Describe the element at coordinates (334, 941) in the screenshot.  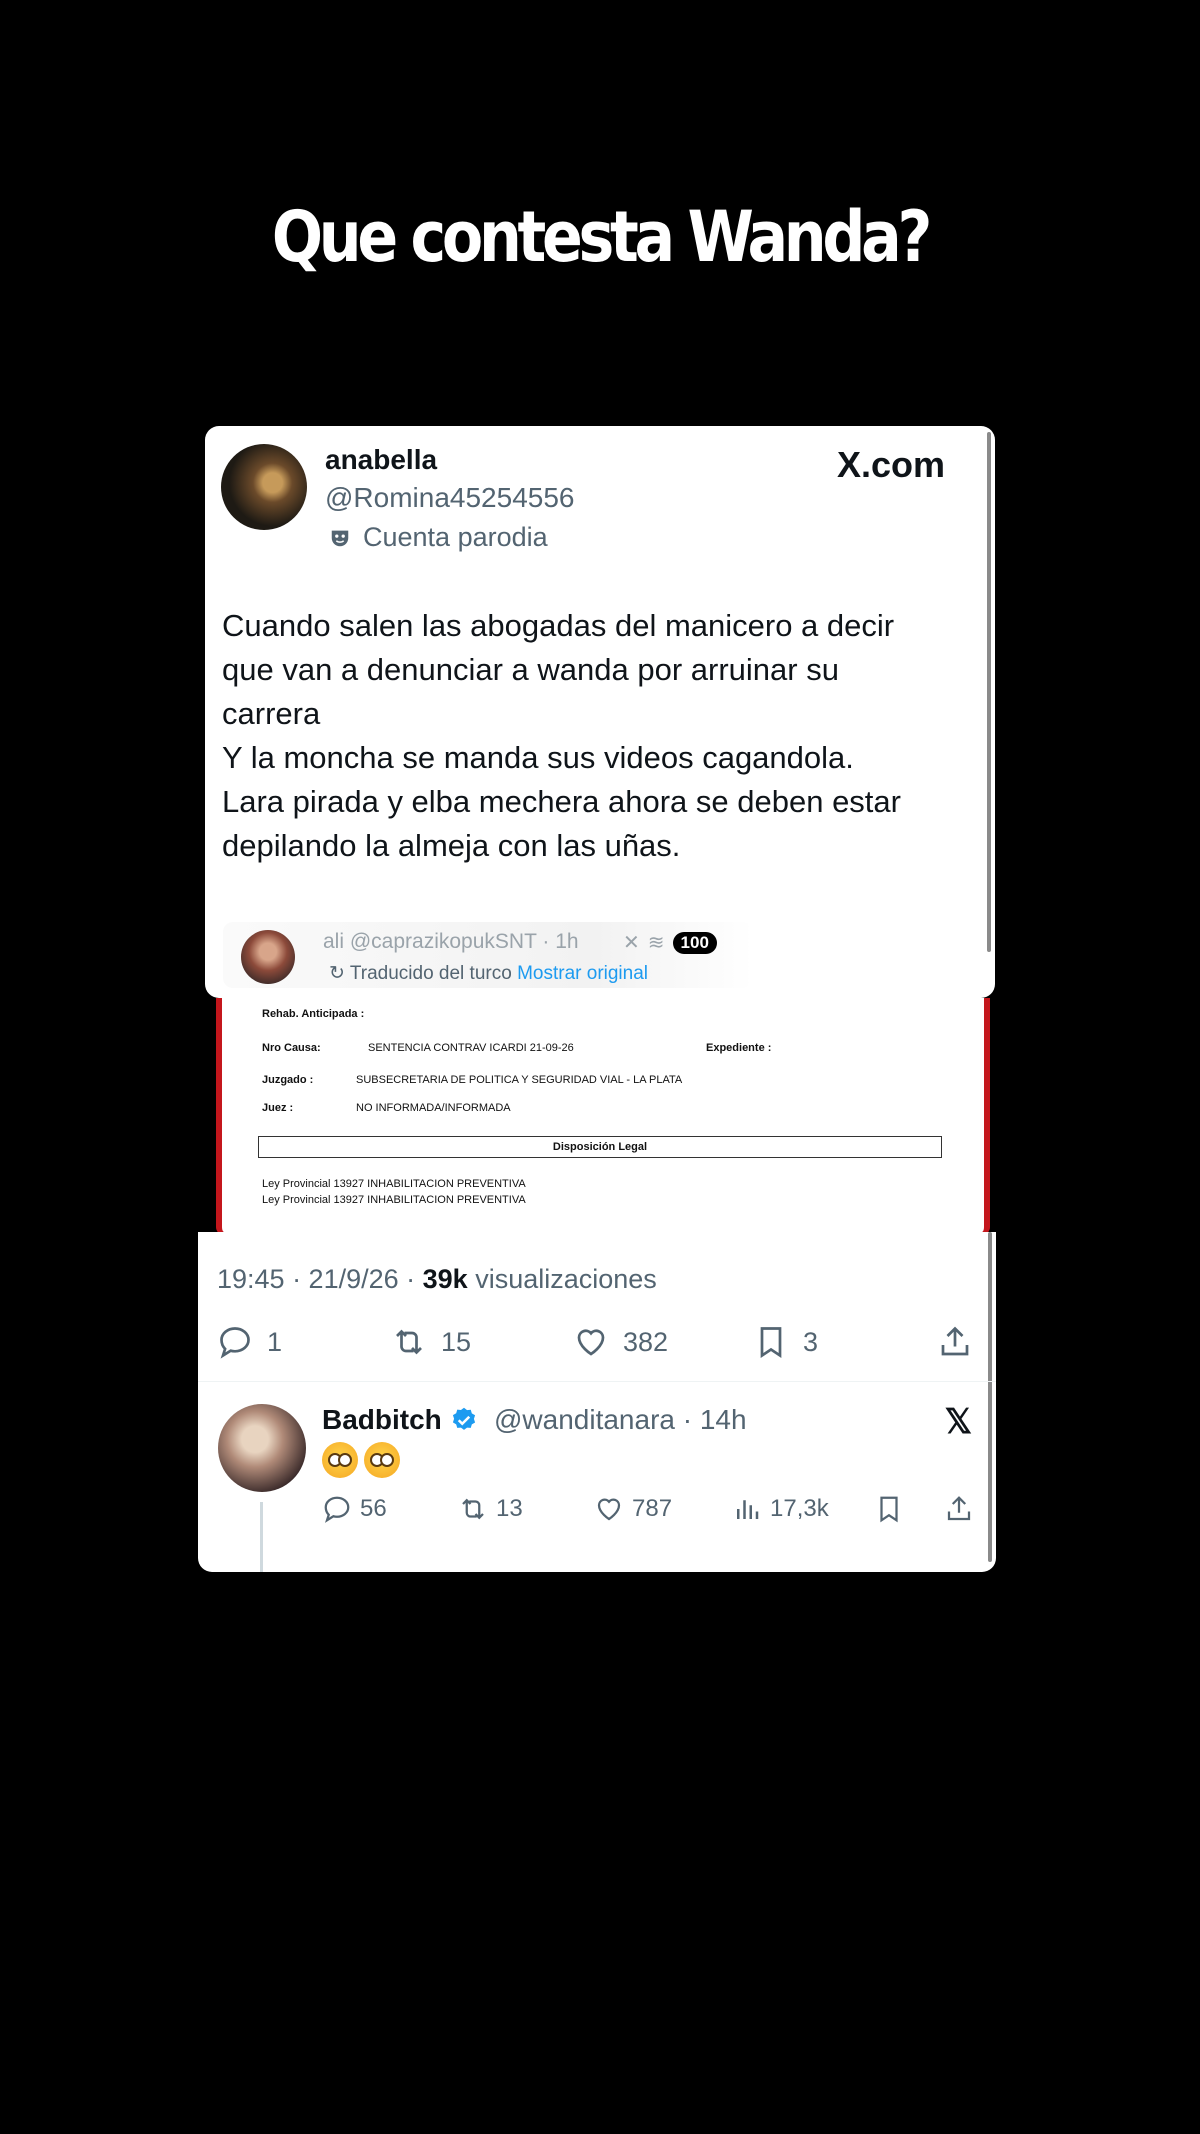
I see `quoted-name: ali` at that location.